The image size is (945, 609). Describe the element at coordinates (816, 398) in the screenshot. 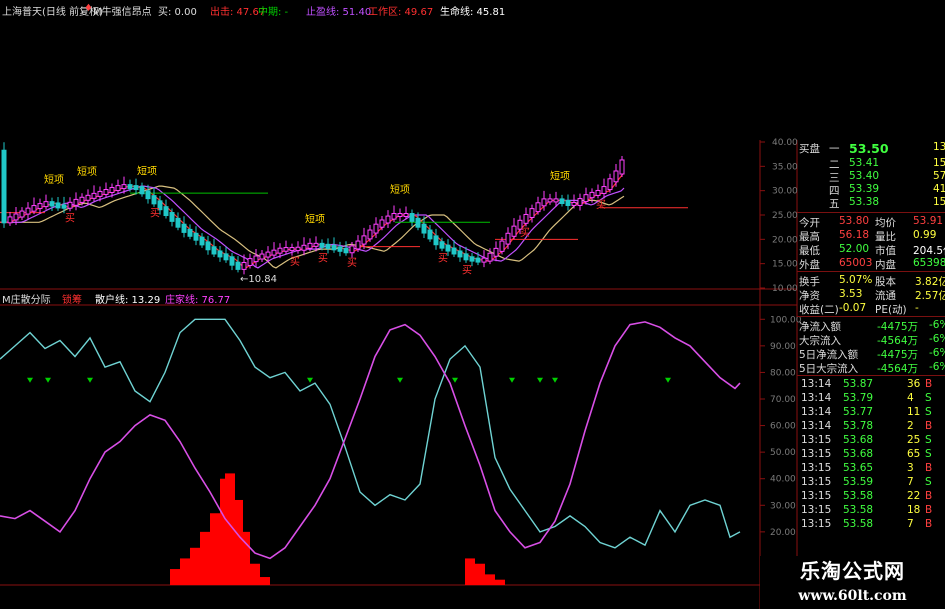

I see `tick-time: 13:14` at that location.